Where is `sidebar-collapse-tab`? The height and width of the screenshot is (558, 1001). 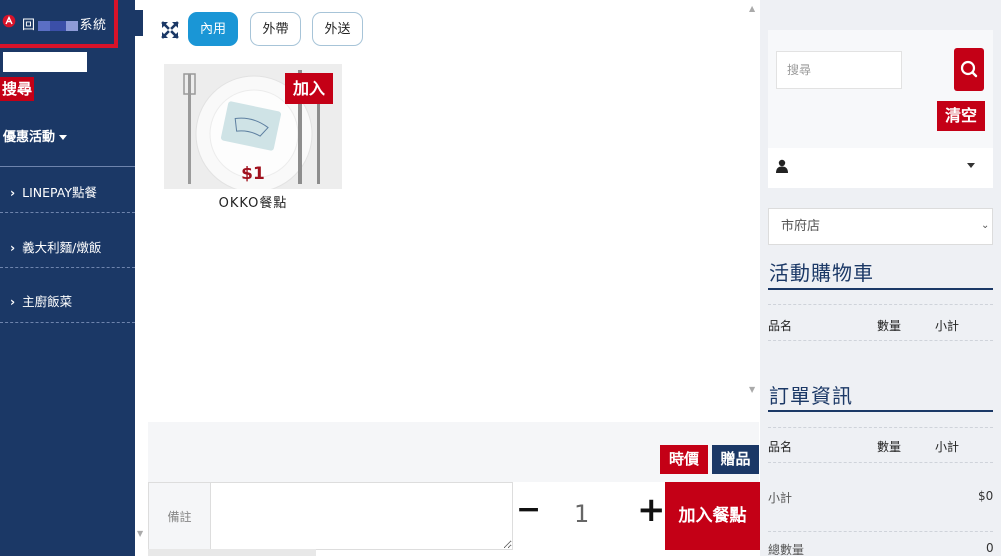
sidebar-collapse-tab is located at coordinates (138, 23).